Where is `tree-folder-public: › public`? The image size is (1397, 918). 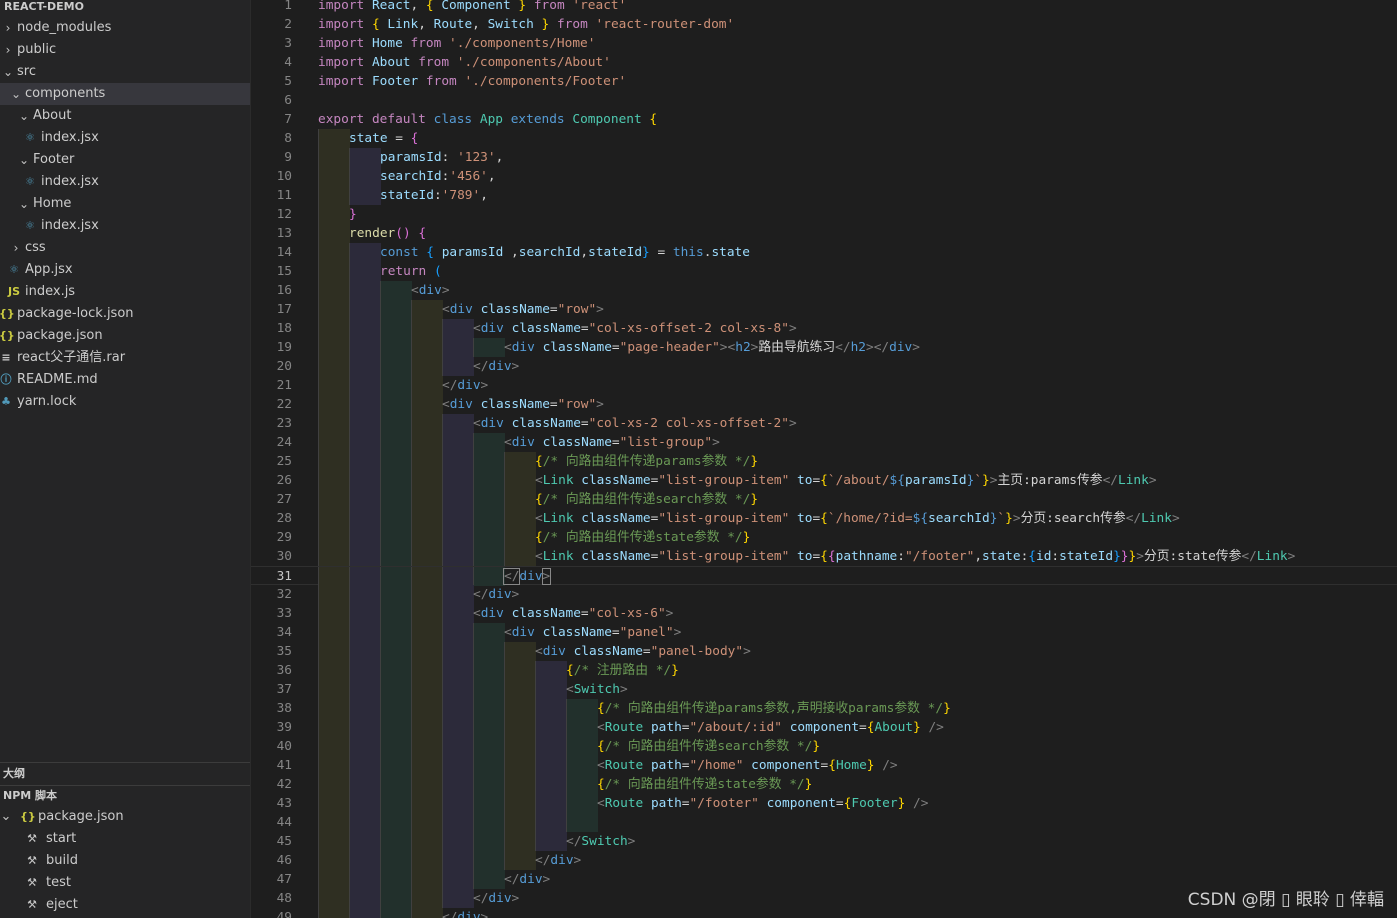
tree-folder-public: › public is located at coordinates (125, 50).